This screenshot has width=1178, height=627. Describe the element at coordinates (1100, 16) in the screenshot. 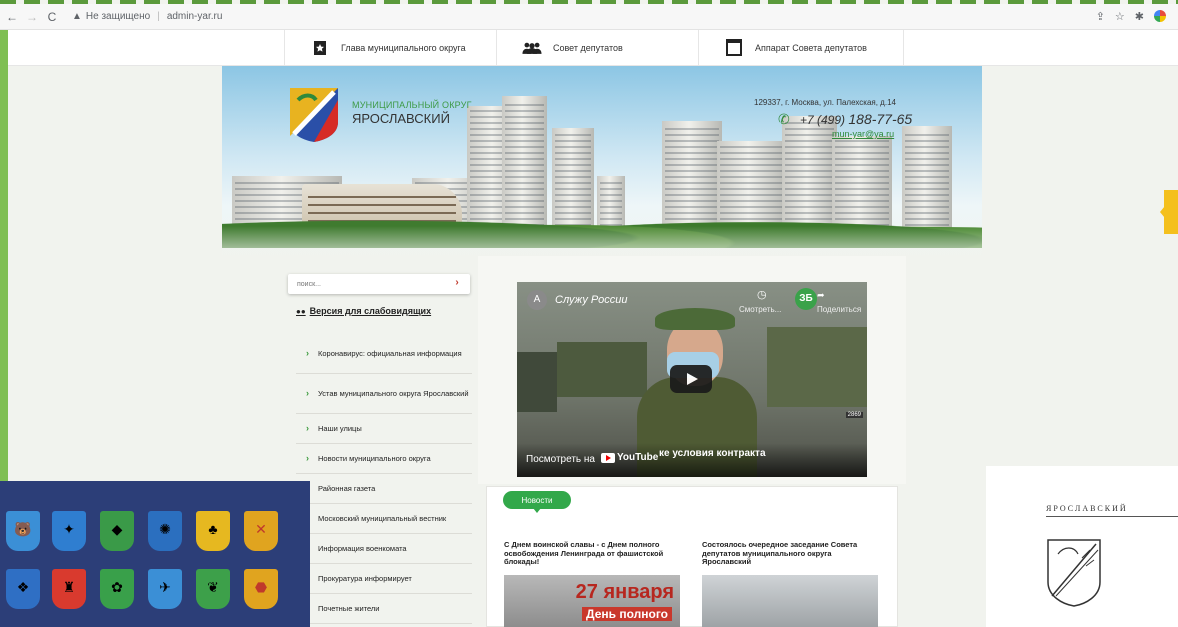

I see `share-icon: ⇪` at that location.